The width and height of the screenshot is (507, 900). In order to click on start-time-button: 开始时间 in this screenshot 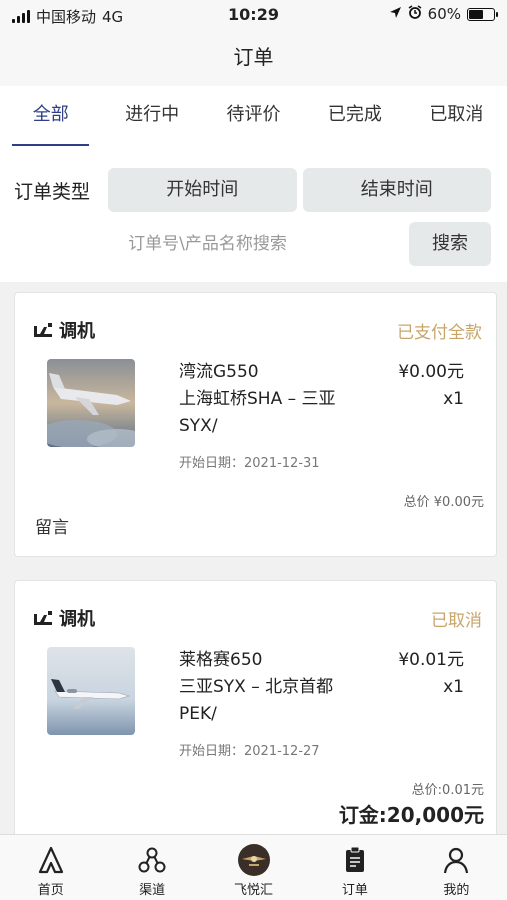, I will do `click(202, 190)`.